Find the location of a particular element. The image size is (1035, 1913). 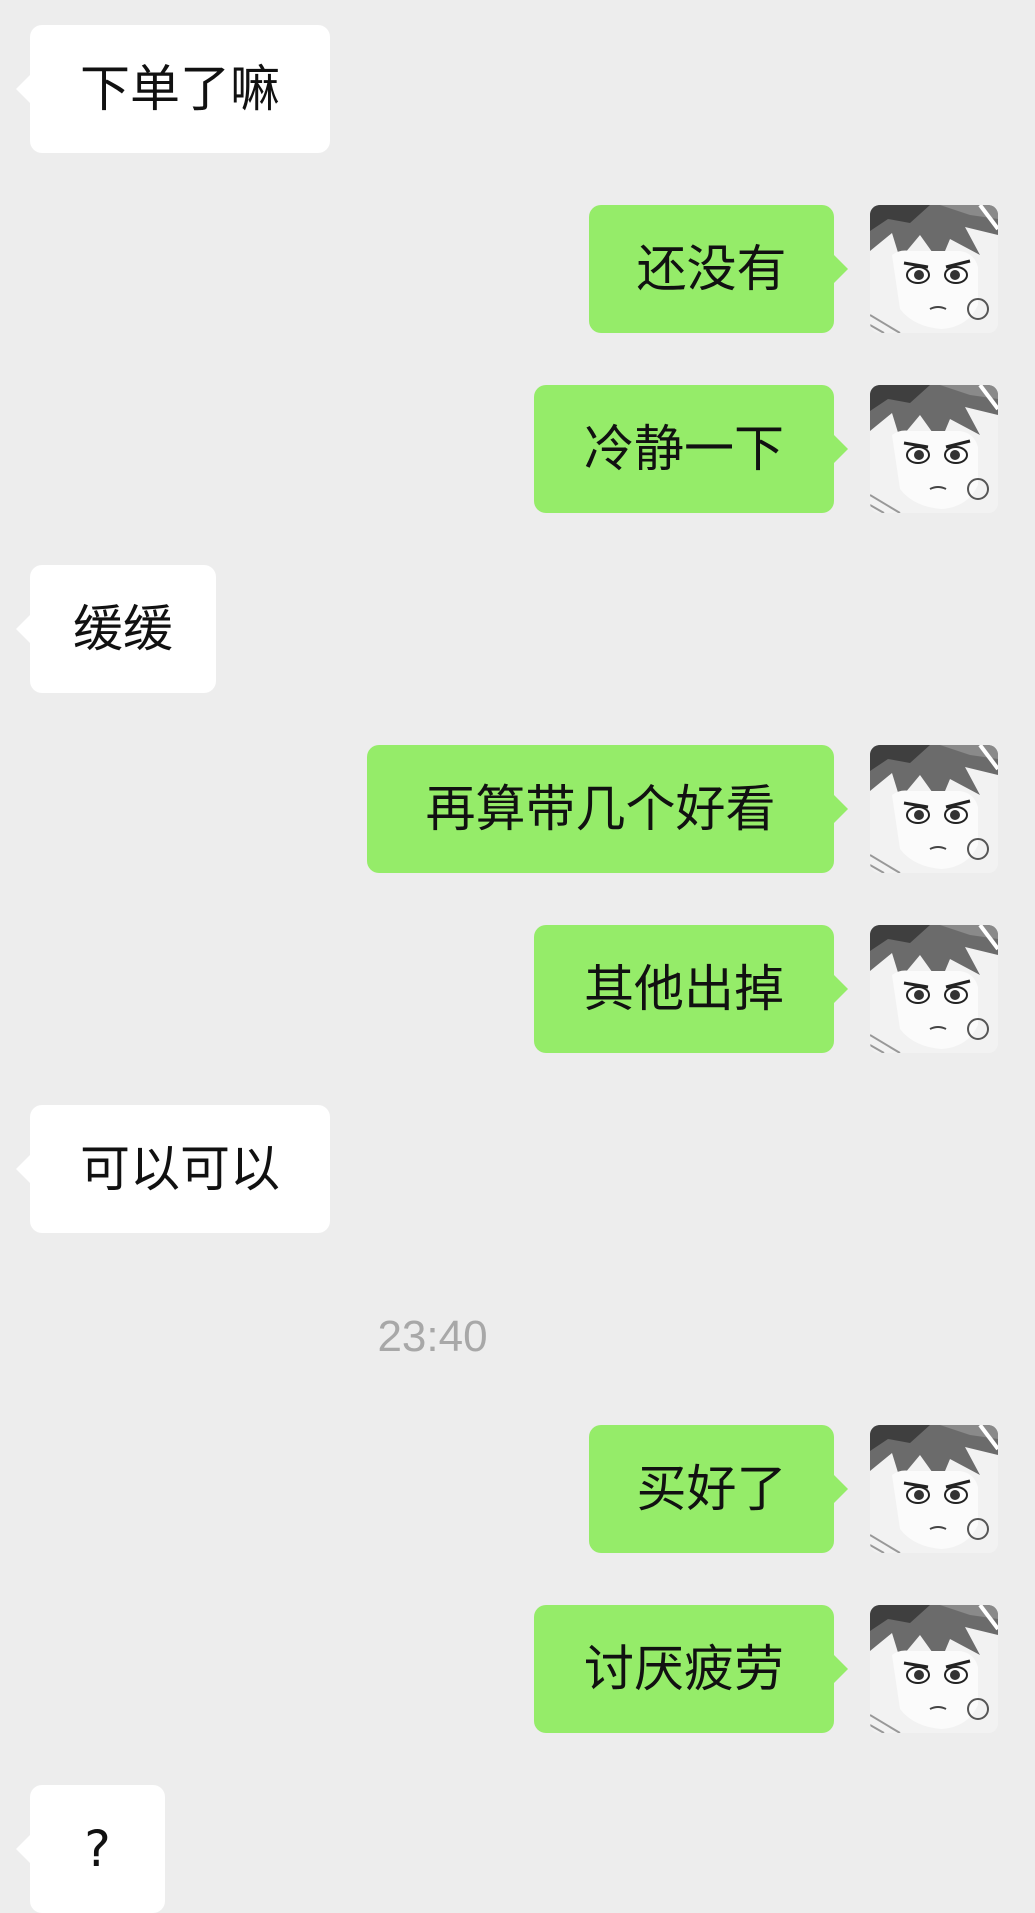

message-text: 下单了嘛 is located at coordinates (180, 89).